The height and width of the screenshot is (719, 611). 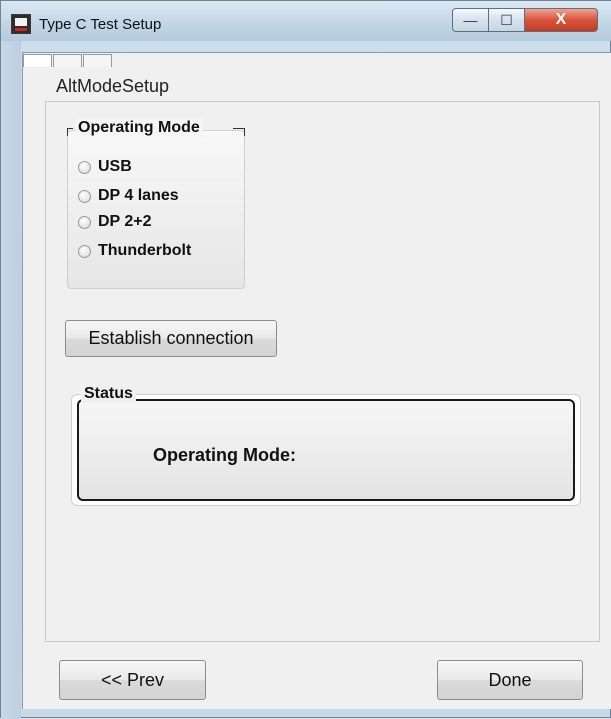 I want to click on radio-dp-2-2: DP 2+2, so click(x=115, y=222).